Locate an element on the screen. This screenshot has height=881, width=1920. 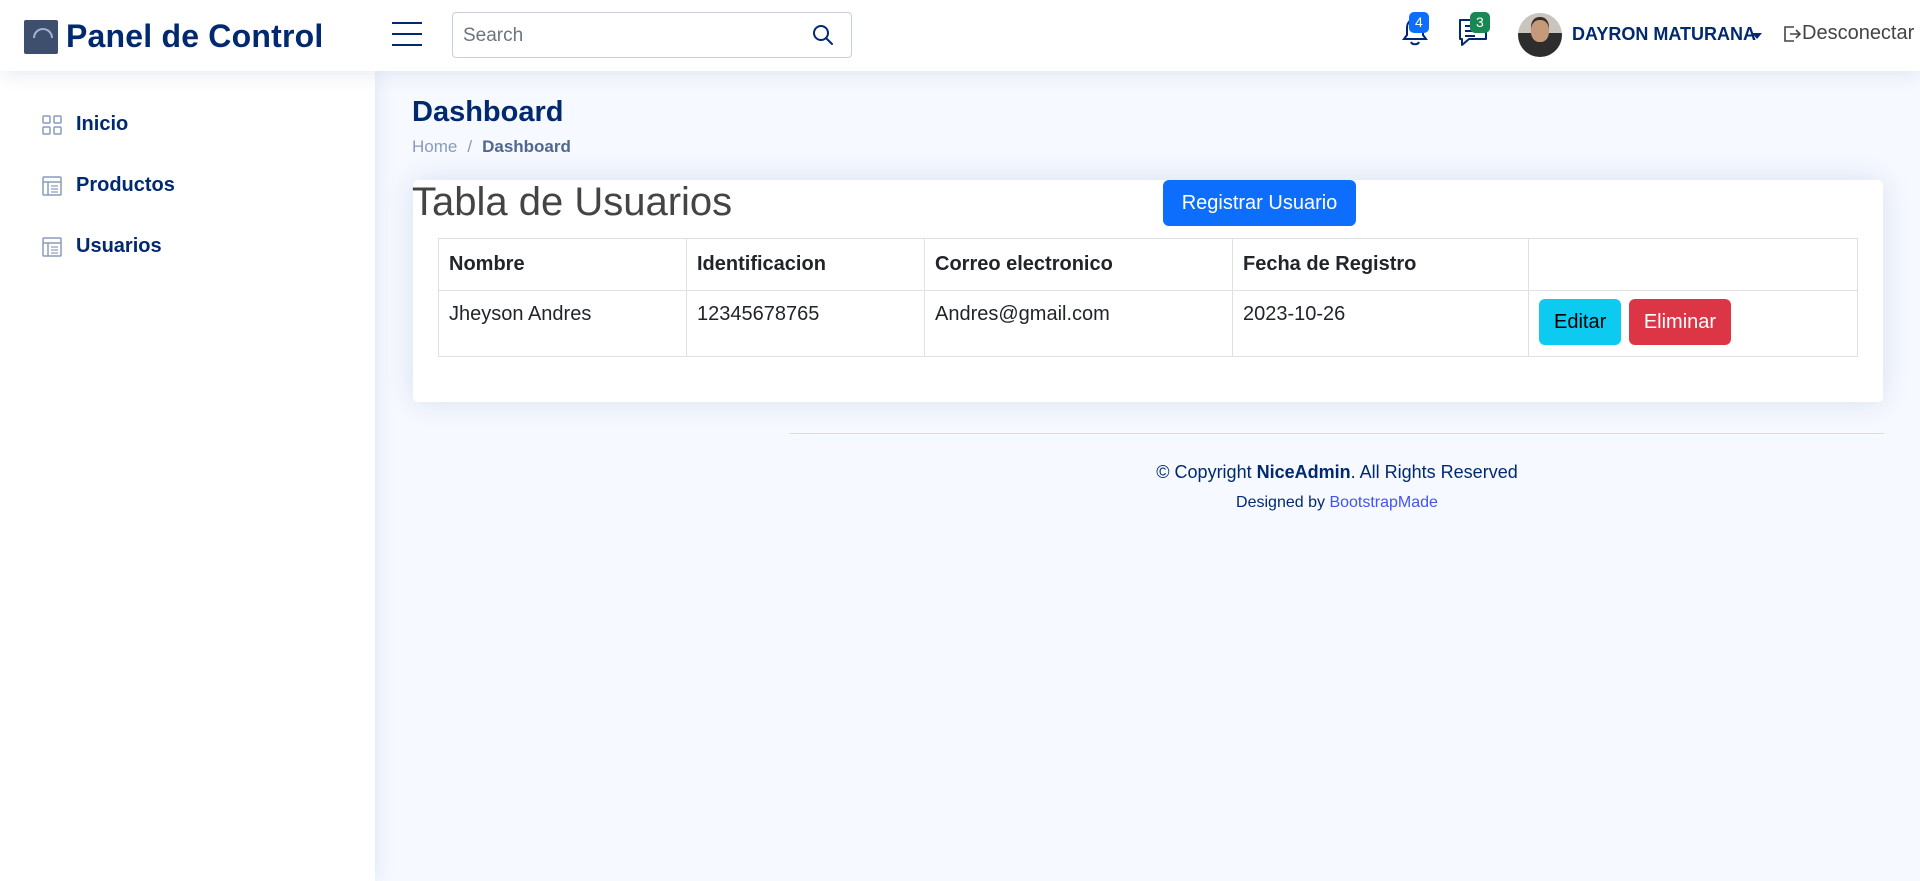
copyright-prefix: © Copyright is located at coordinates (1204, 472).